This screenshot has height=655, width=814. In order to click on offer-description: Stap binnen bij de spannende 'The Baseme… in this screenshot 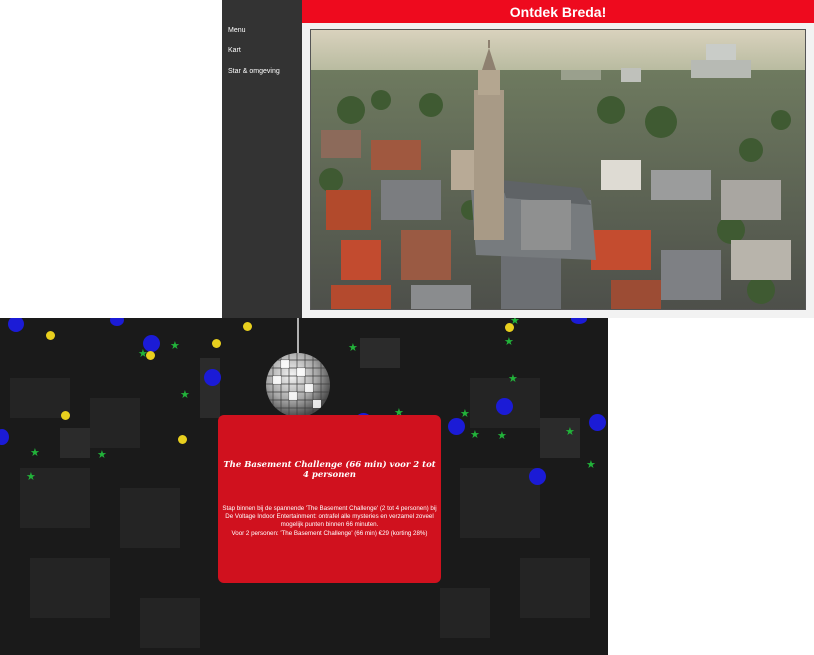, I will do `click(329, 521)`.